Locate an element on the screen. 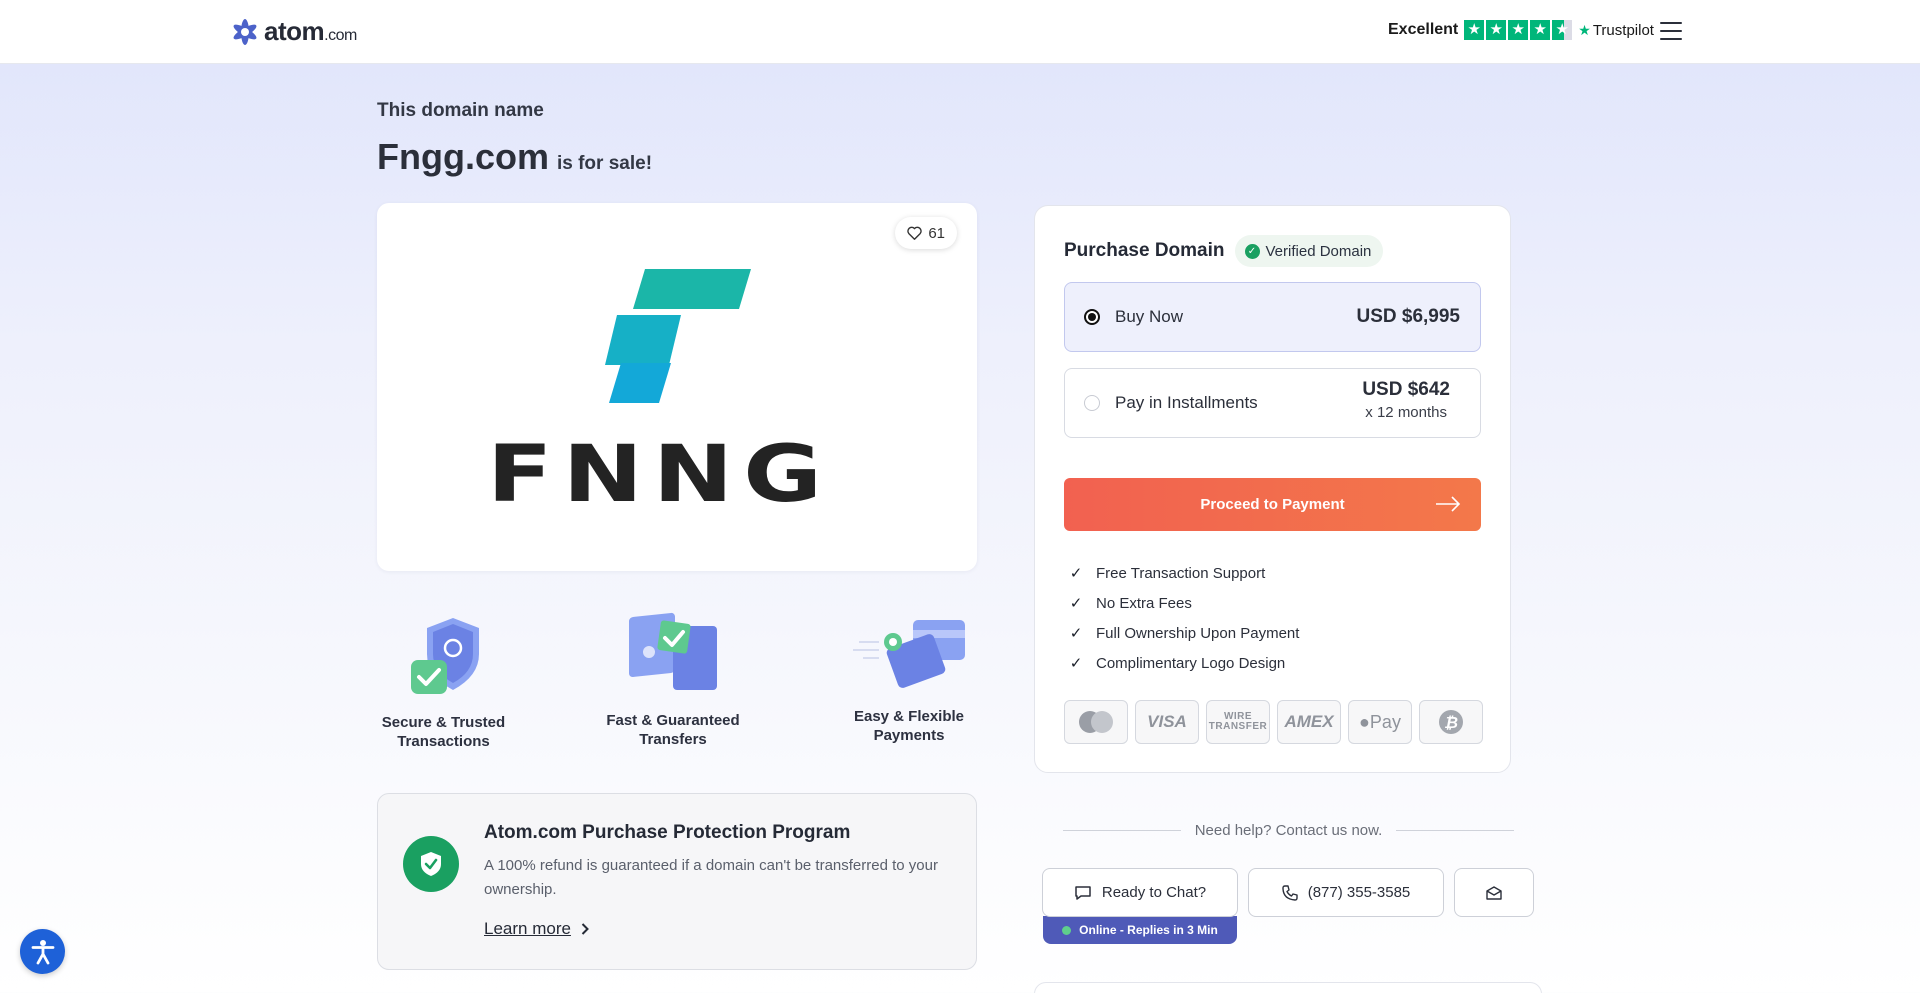  favorite-count: 61 is located at coordinates (936, 233).